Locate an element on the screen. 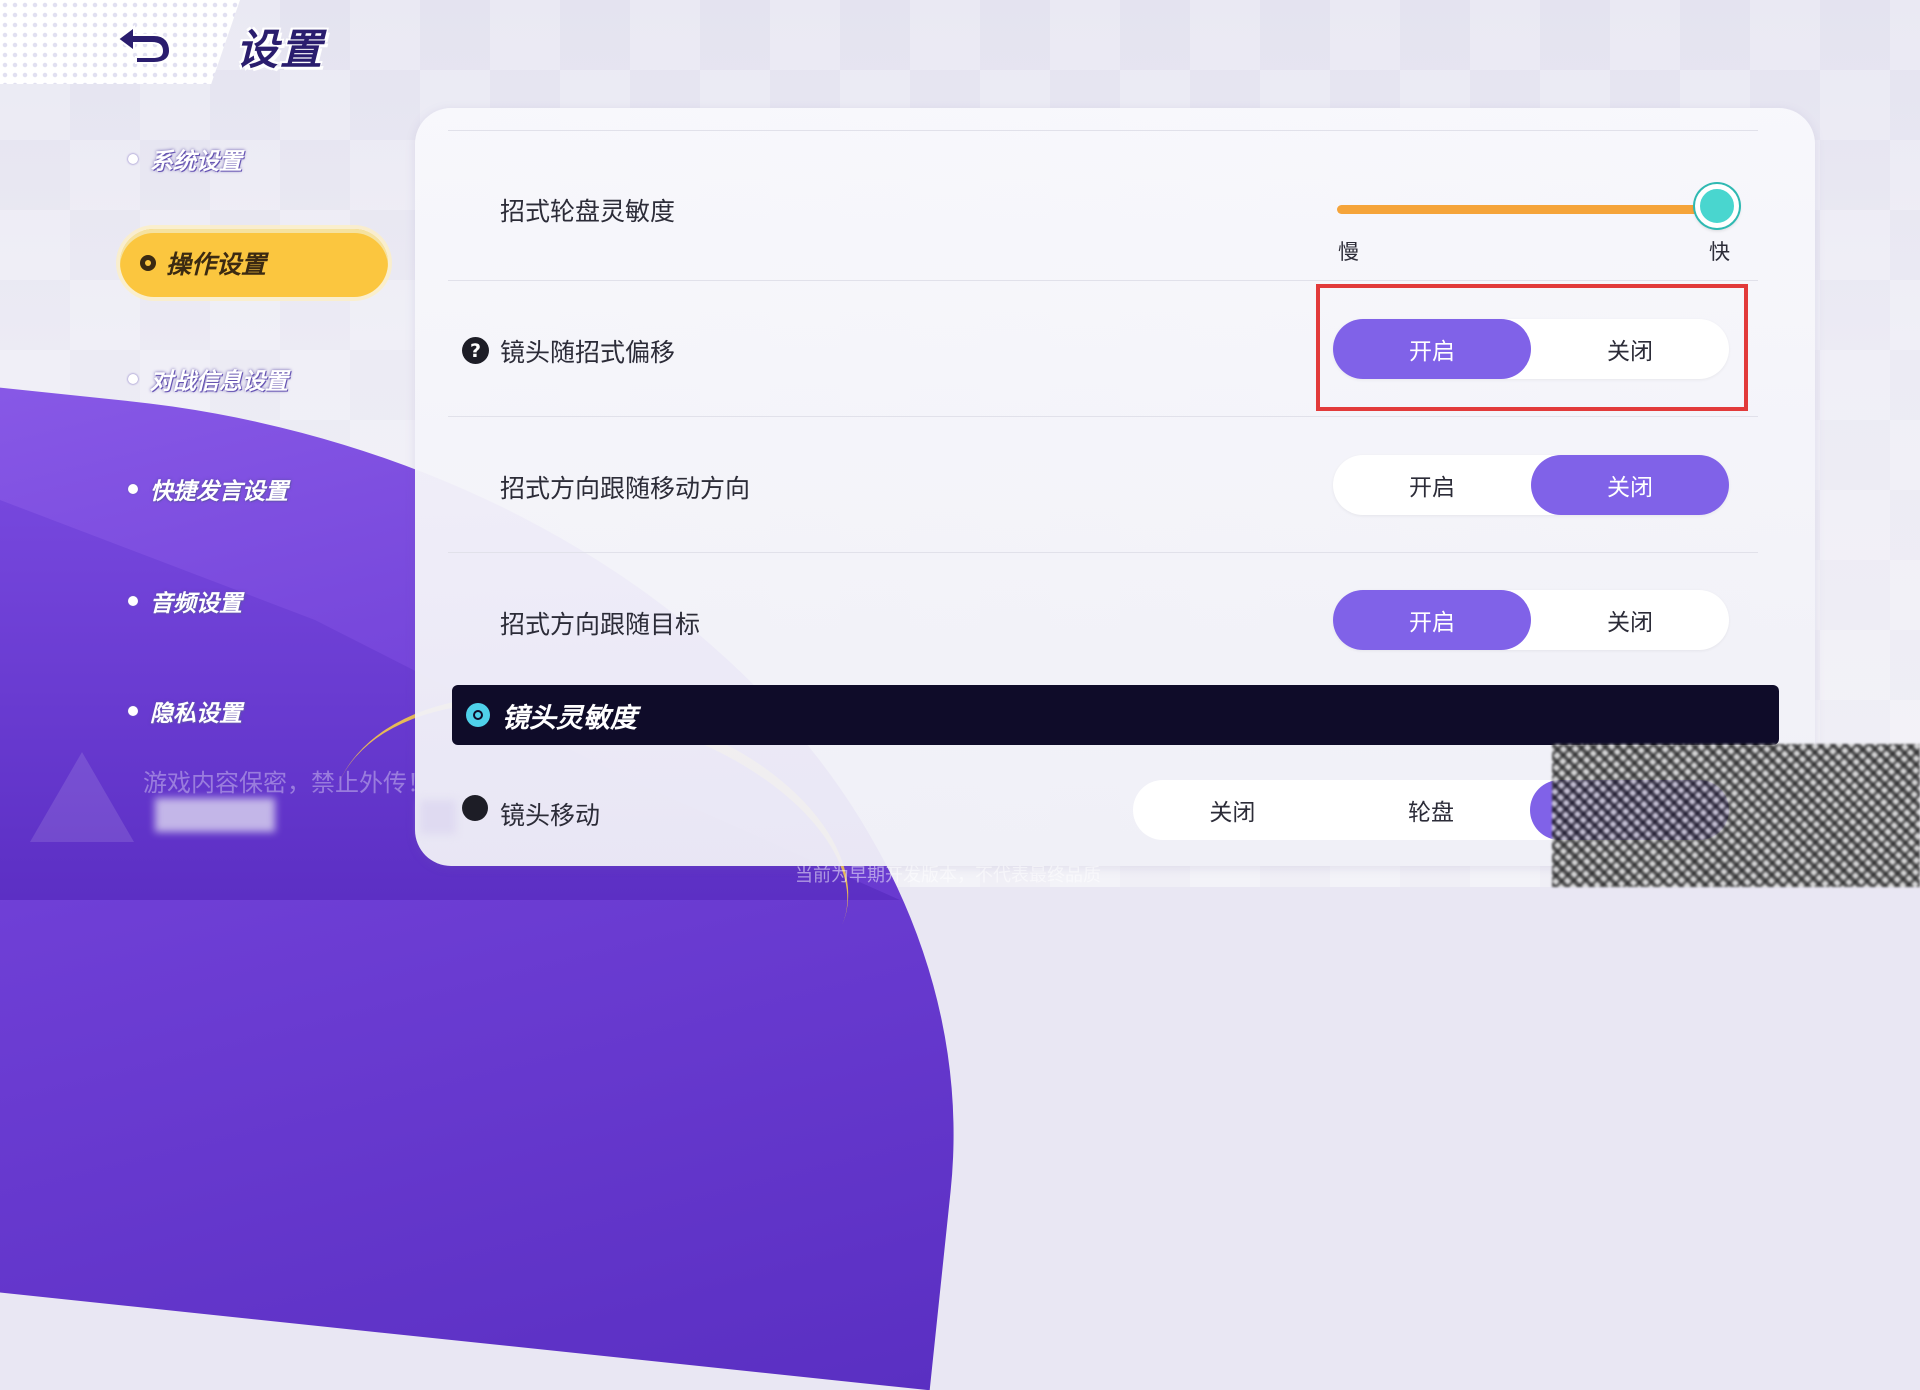  sidebar-item-audio: 音频设置 is located at coordinates (185, 601).